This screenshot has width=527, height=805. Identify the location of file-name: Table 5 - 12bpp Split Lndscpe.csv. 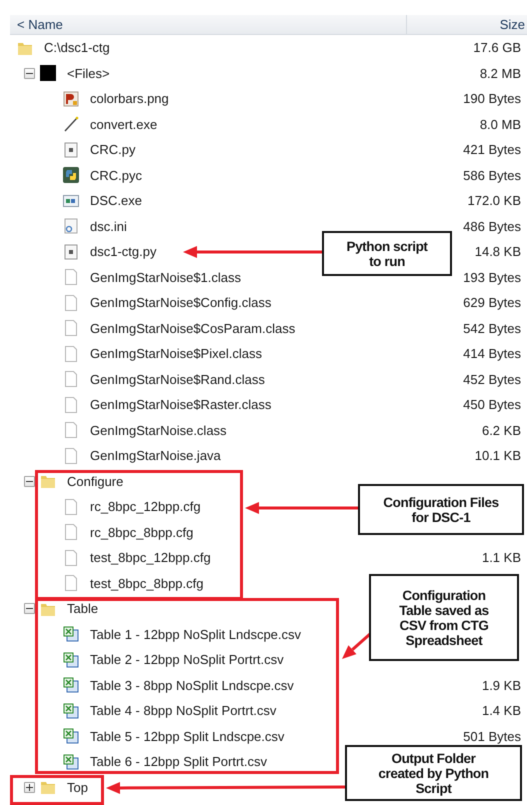
(187, 736).